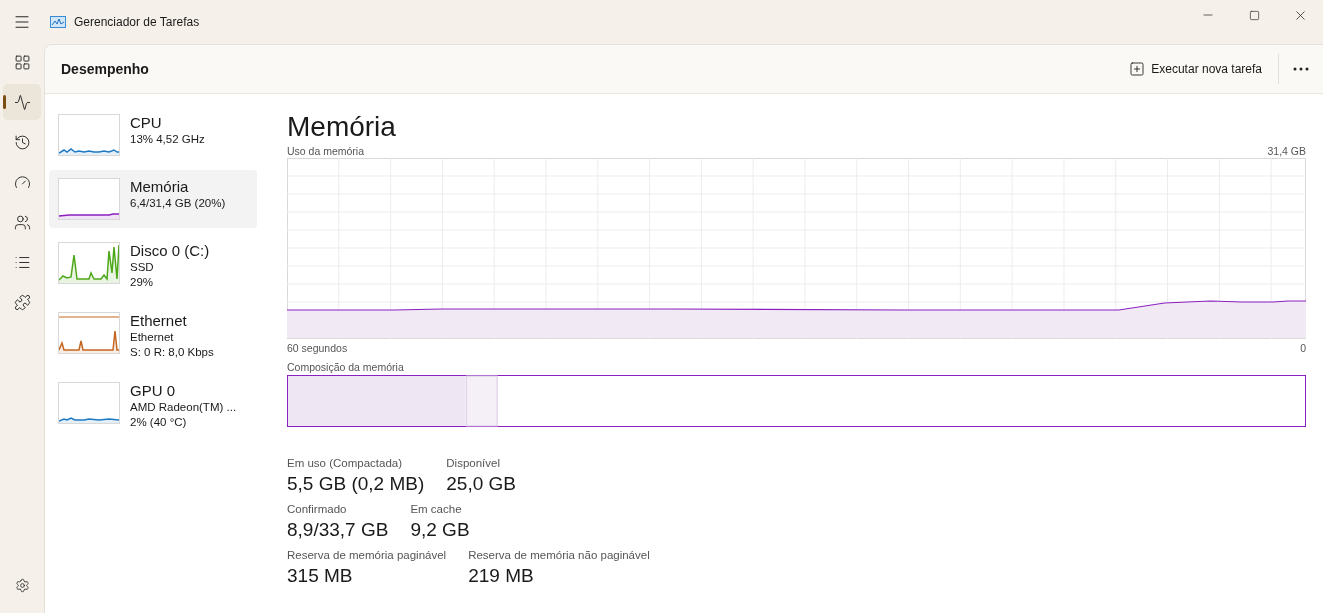  What do you see at coordinates (22, 302) in the screenshot?
I see `puzzle-icon` at bounding box center [22, 302].